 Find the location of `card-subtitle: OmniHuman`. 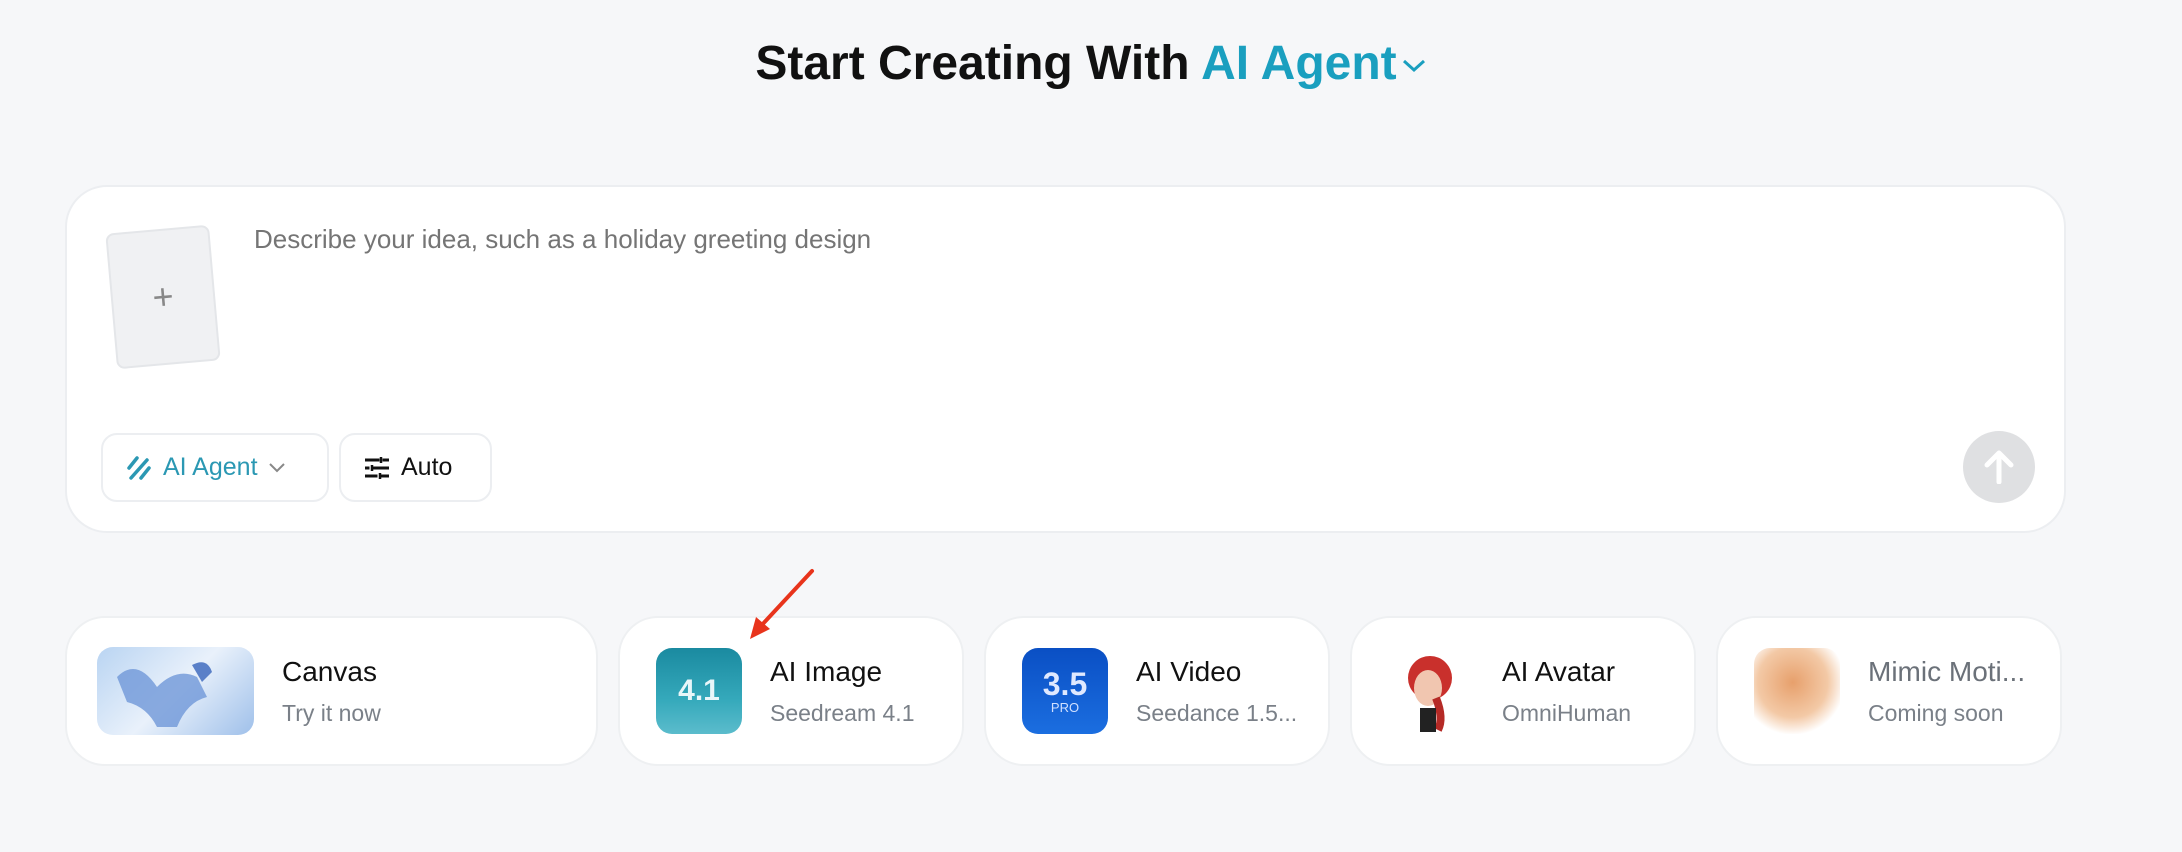

card-subtitle: OmniHuman is located at coordinates (1567, 712).